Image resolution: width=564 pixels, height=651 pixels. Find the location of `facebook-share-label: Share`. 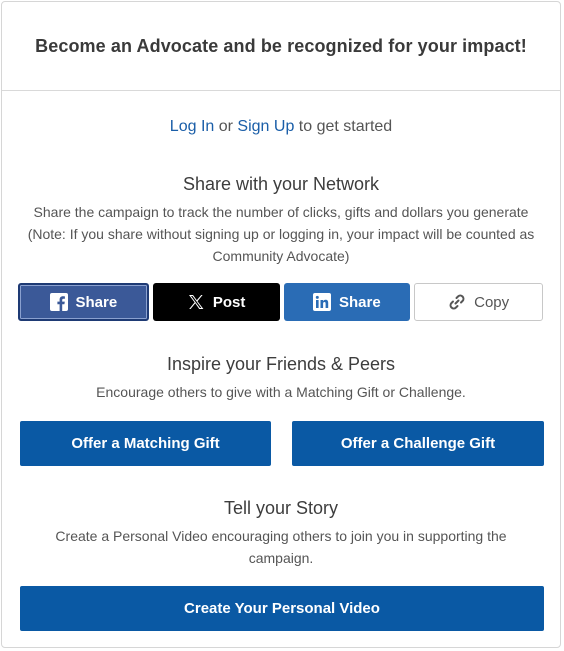

facebook-share-label: Share is located at coordinates (96, 302).